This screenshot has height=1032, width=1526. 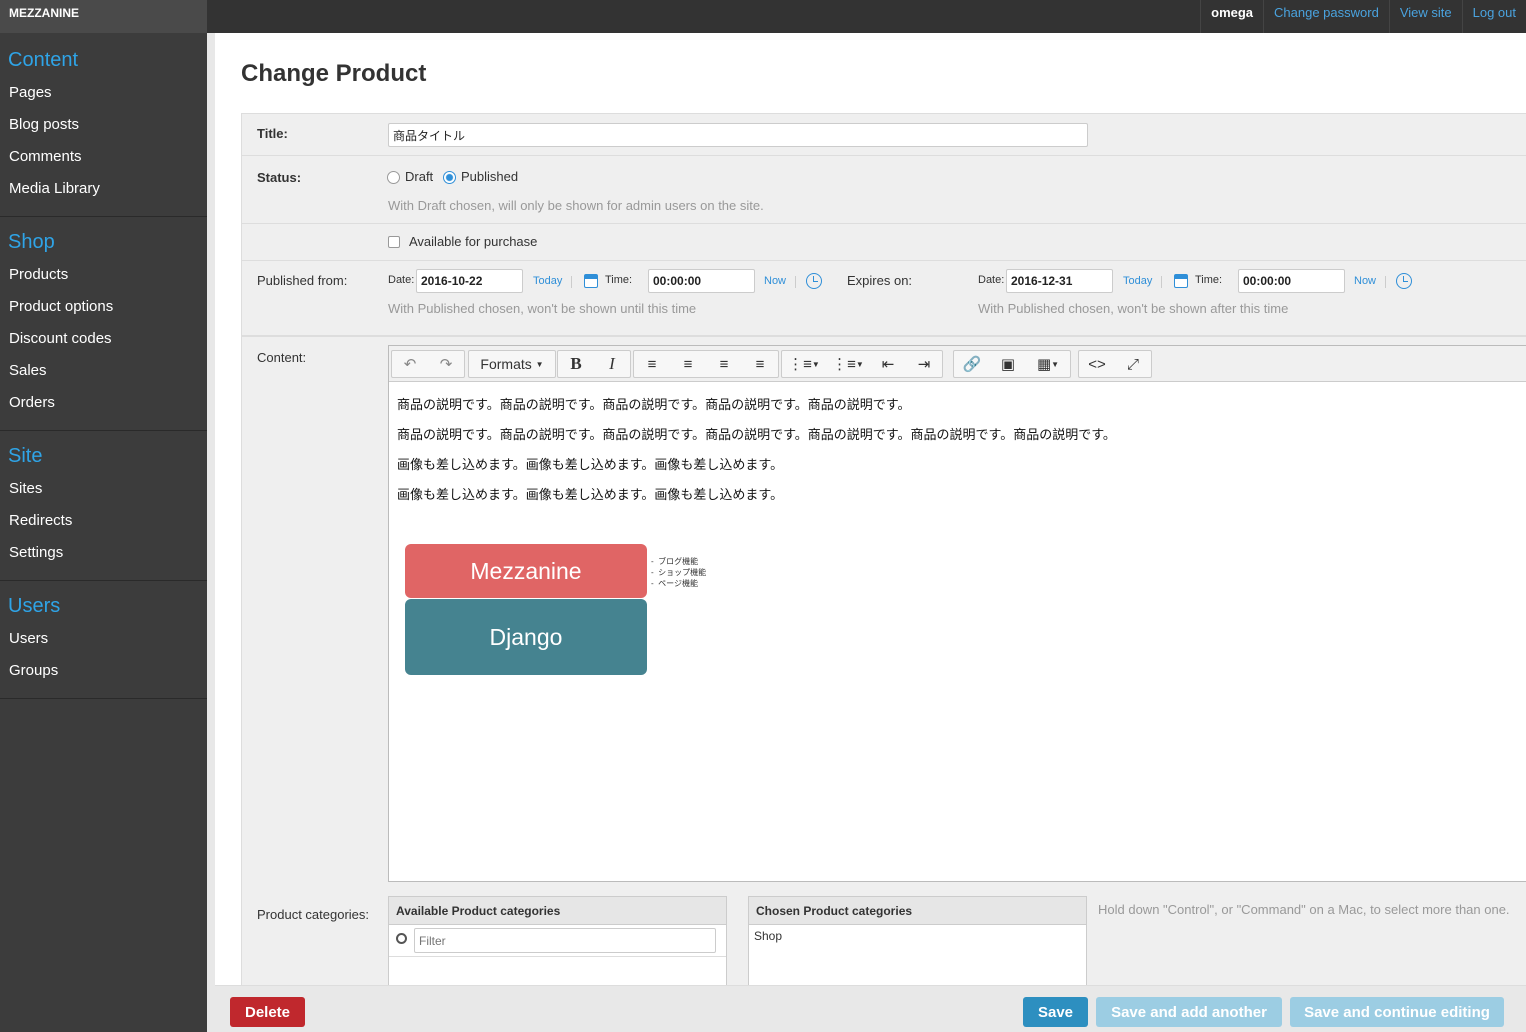 I want to click on pub-date-label: Date:, so click(x=401, y=280).